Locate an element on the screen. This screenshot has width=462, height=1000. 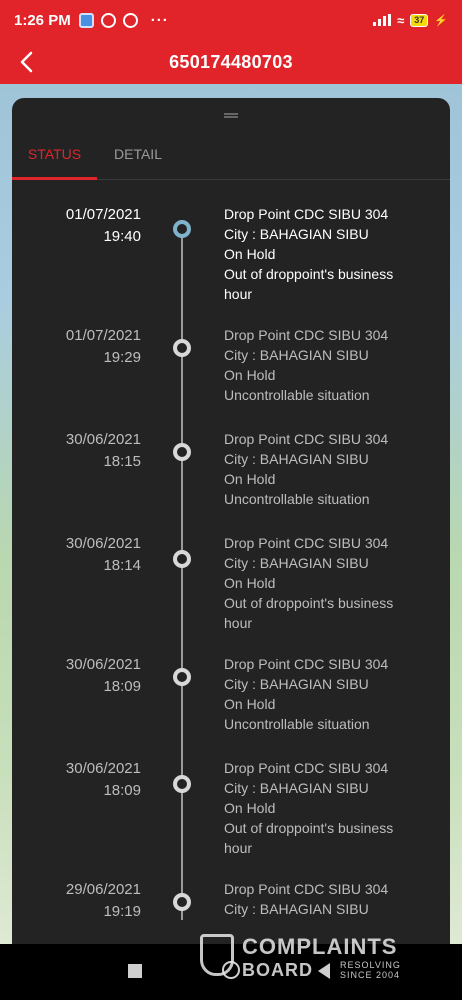
chevron-left-icon is located at coordinates (26, 62).